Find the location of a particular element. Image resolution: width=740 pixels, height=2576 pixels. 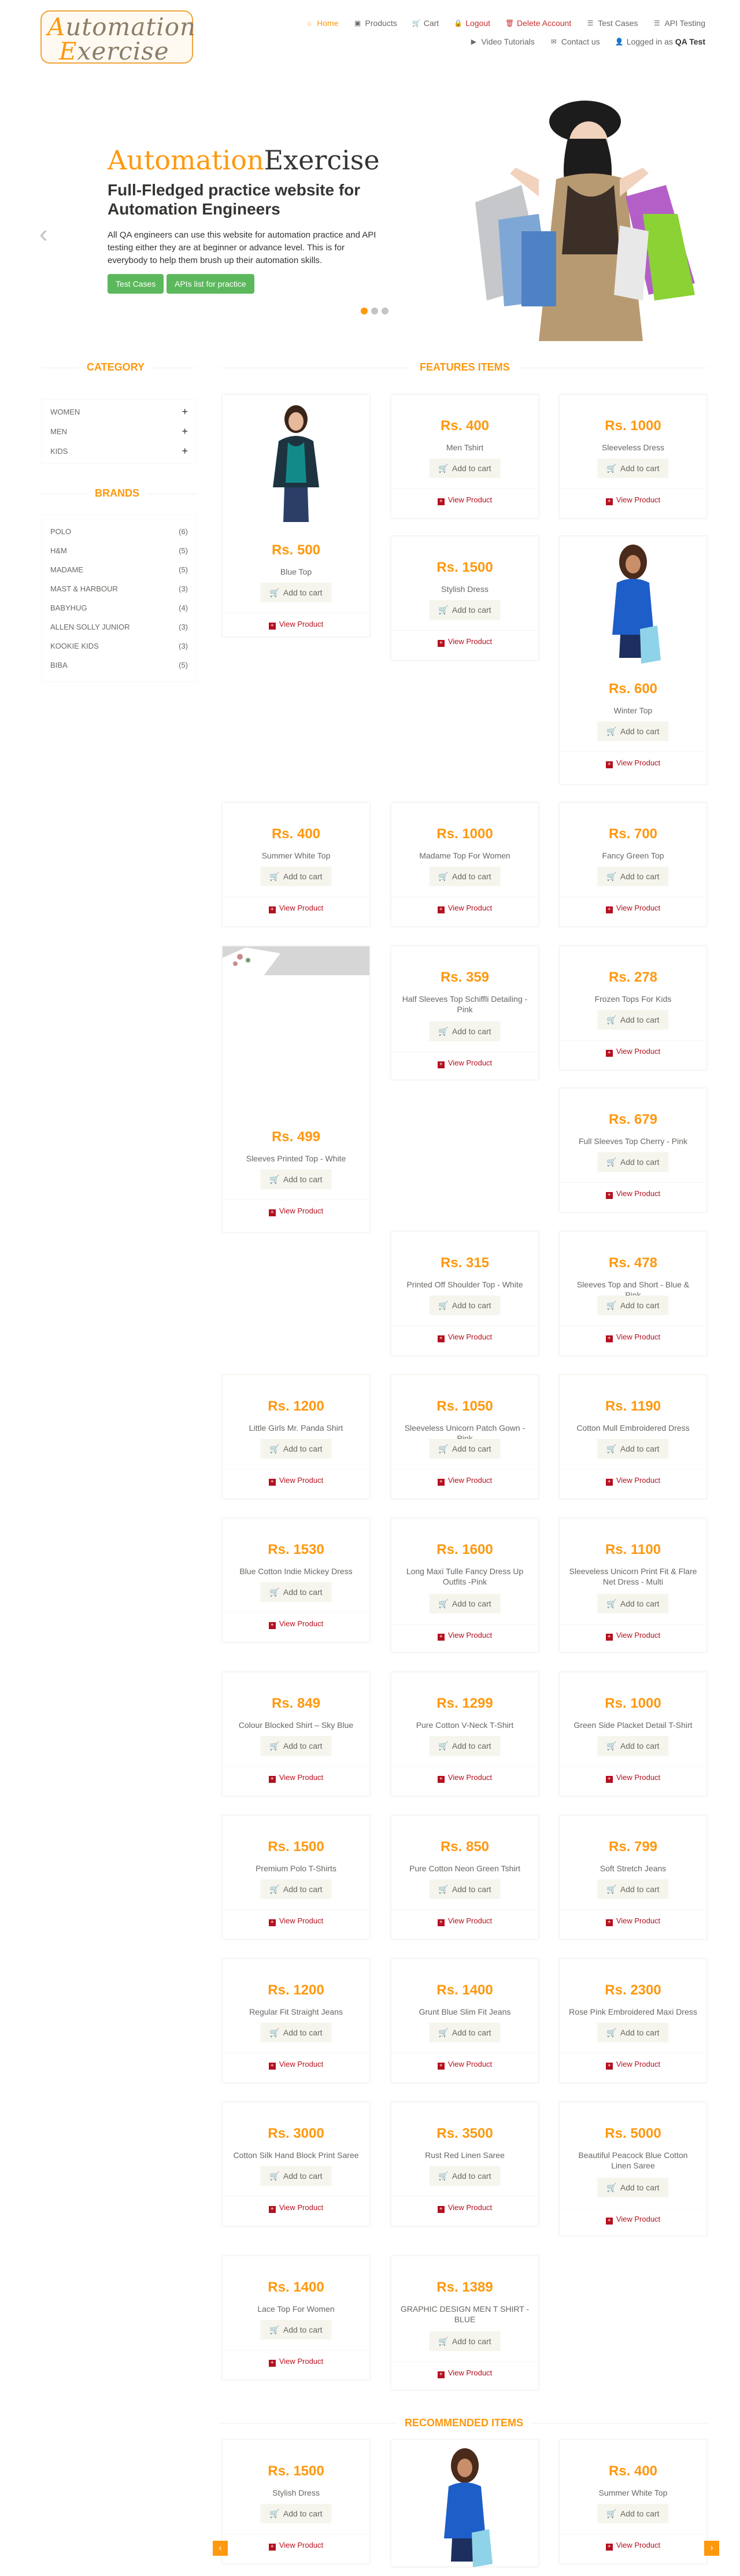

nav-link-logout: 🔒 Logout is located at coordinates (472, 23).